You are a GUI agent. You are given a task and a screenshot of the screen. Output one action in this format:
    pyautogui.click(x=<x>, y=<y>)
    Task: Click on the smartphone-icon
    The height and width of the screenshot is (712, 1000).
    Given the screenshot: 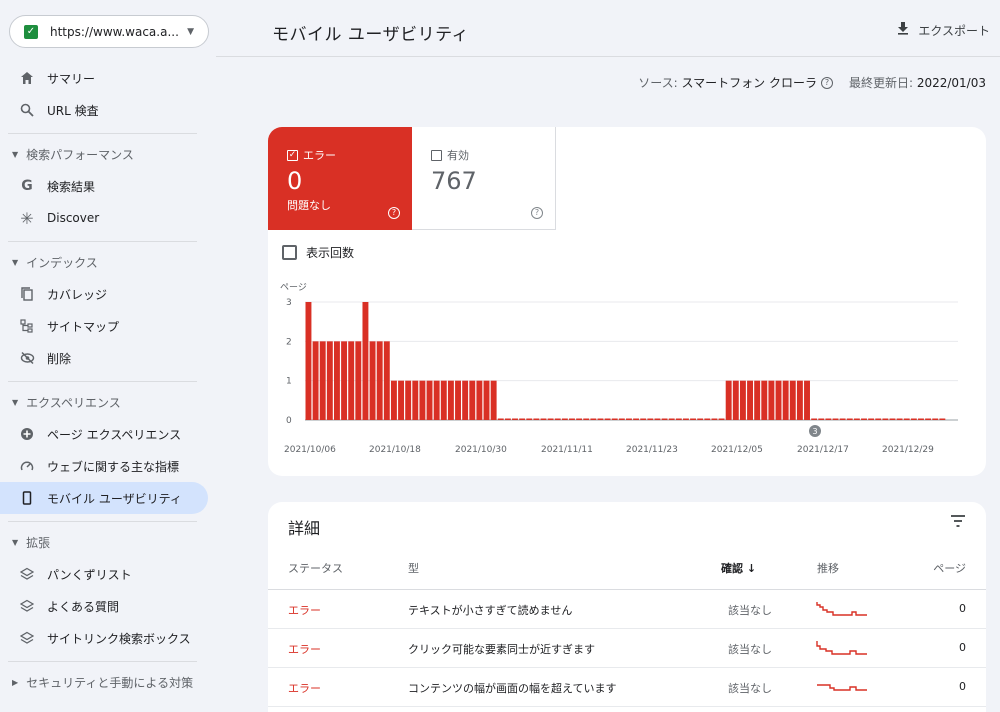 What is the action you would take?
    pyautogui.click(x=27, y=498)
    